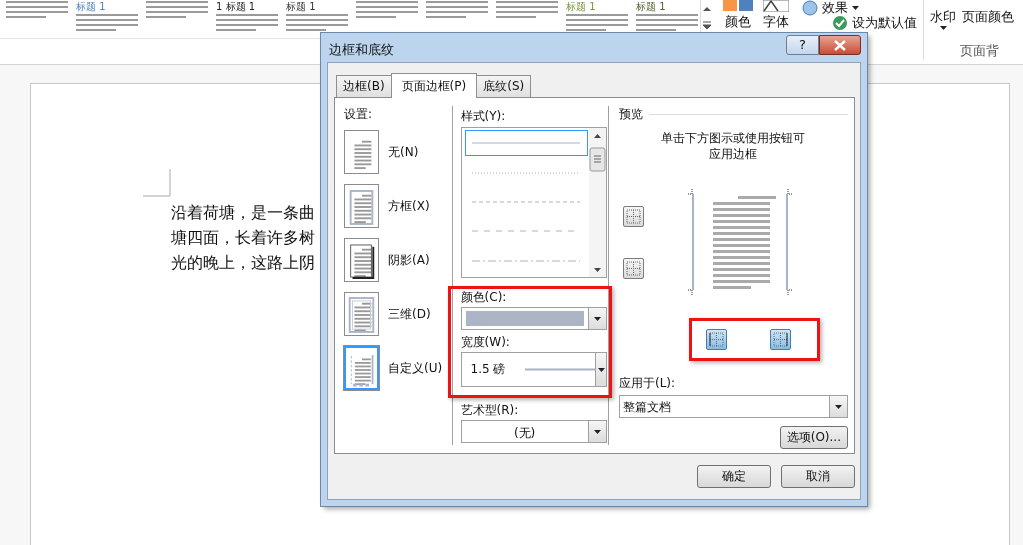 The height and width of the screenshot is (545, 1023). What do you see at coordinates (488, 369) in the screenshot?
I see `width-value: 1.5 磅` at bounding box center [488, 369].